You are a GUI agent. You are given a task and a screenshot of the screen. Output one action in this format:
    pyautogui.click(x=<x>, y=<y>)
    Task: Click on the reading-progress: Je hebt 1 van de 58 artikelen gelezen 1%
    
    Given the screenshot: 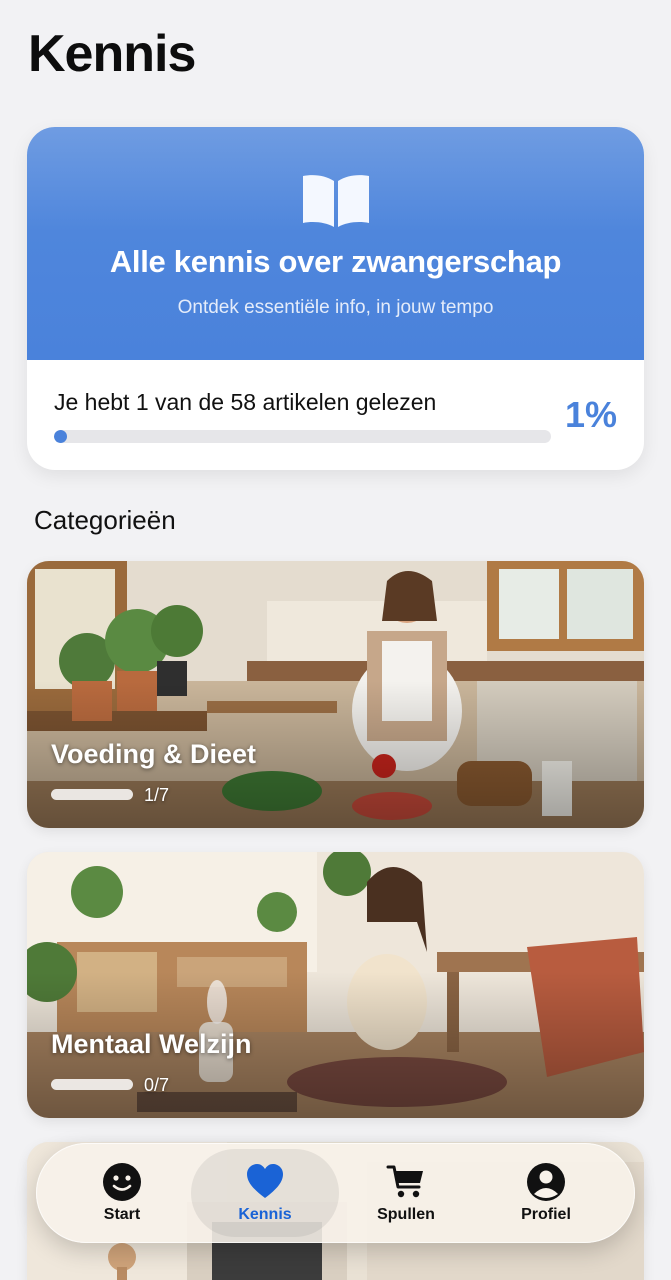 What is the action you would take?
    pyautogui.click(x=335, y=415)
    